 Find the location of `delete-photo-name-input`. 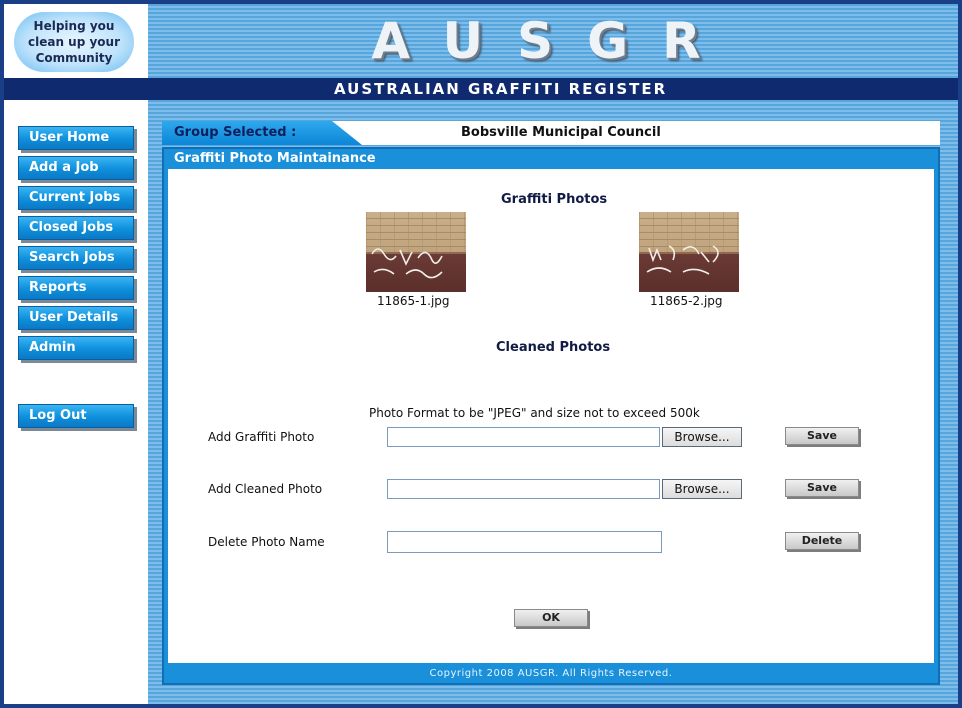

delete-photo-name-input is located at coordinates (524, 542).